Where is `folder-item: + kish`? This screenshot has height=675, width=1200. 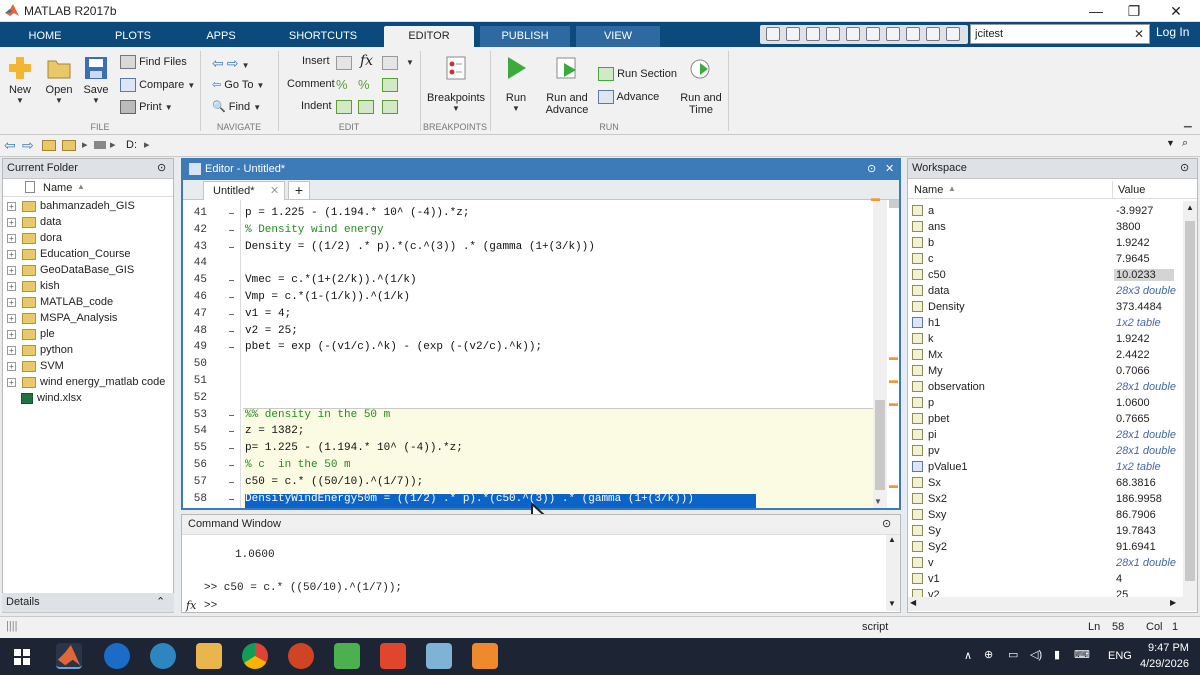
folder-item: + kish is located at coordinates (33, 288).